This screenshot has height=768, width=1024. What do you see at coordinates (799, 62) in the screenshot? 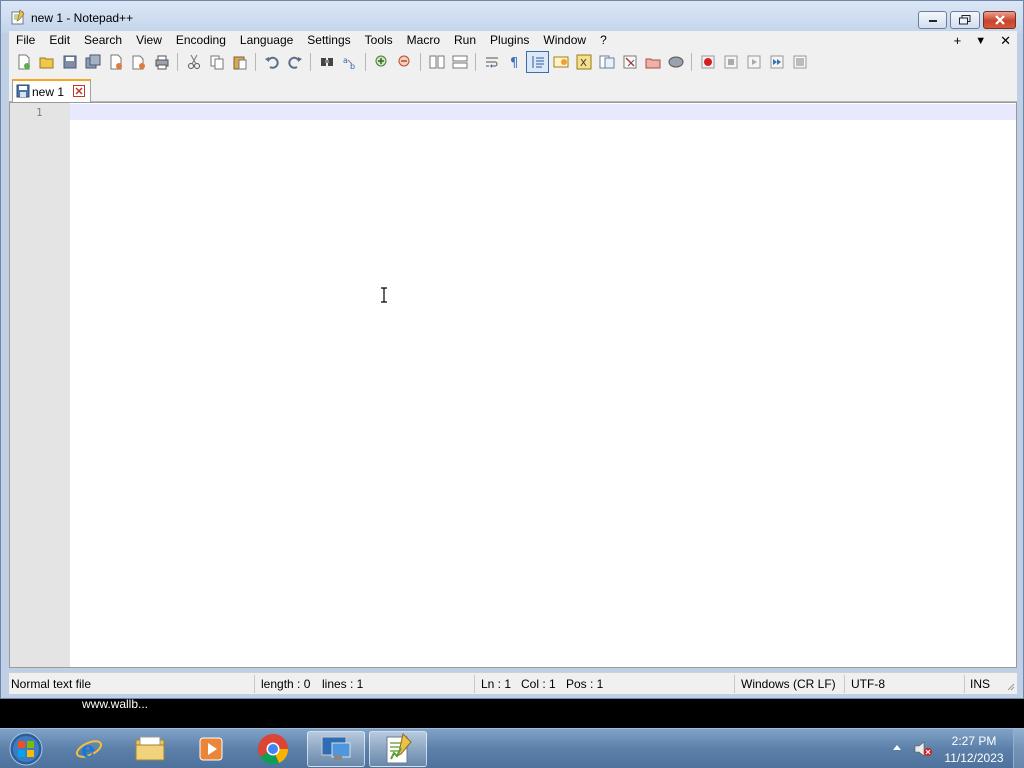
I see `save-macro-icon` at bounding box center [799, 62].